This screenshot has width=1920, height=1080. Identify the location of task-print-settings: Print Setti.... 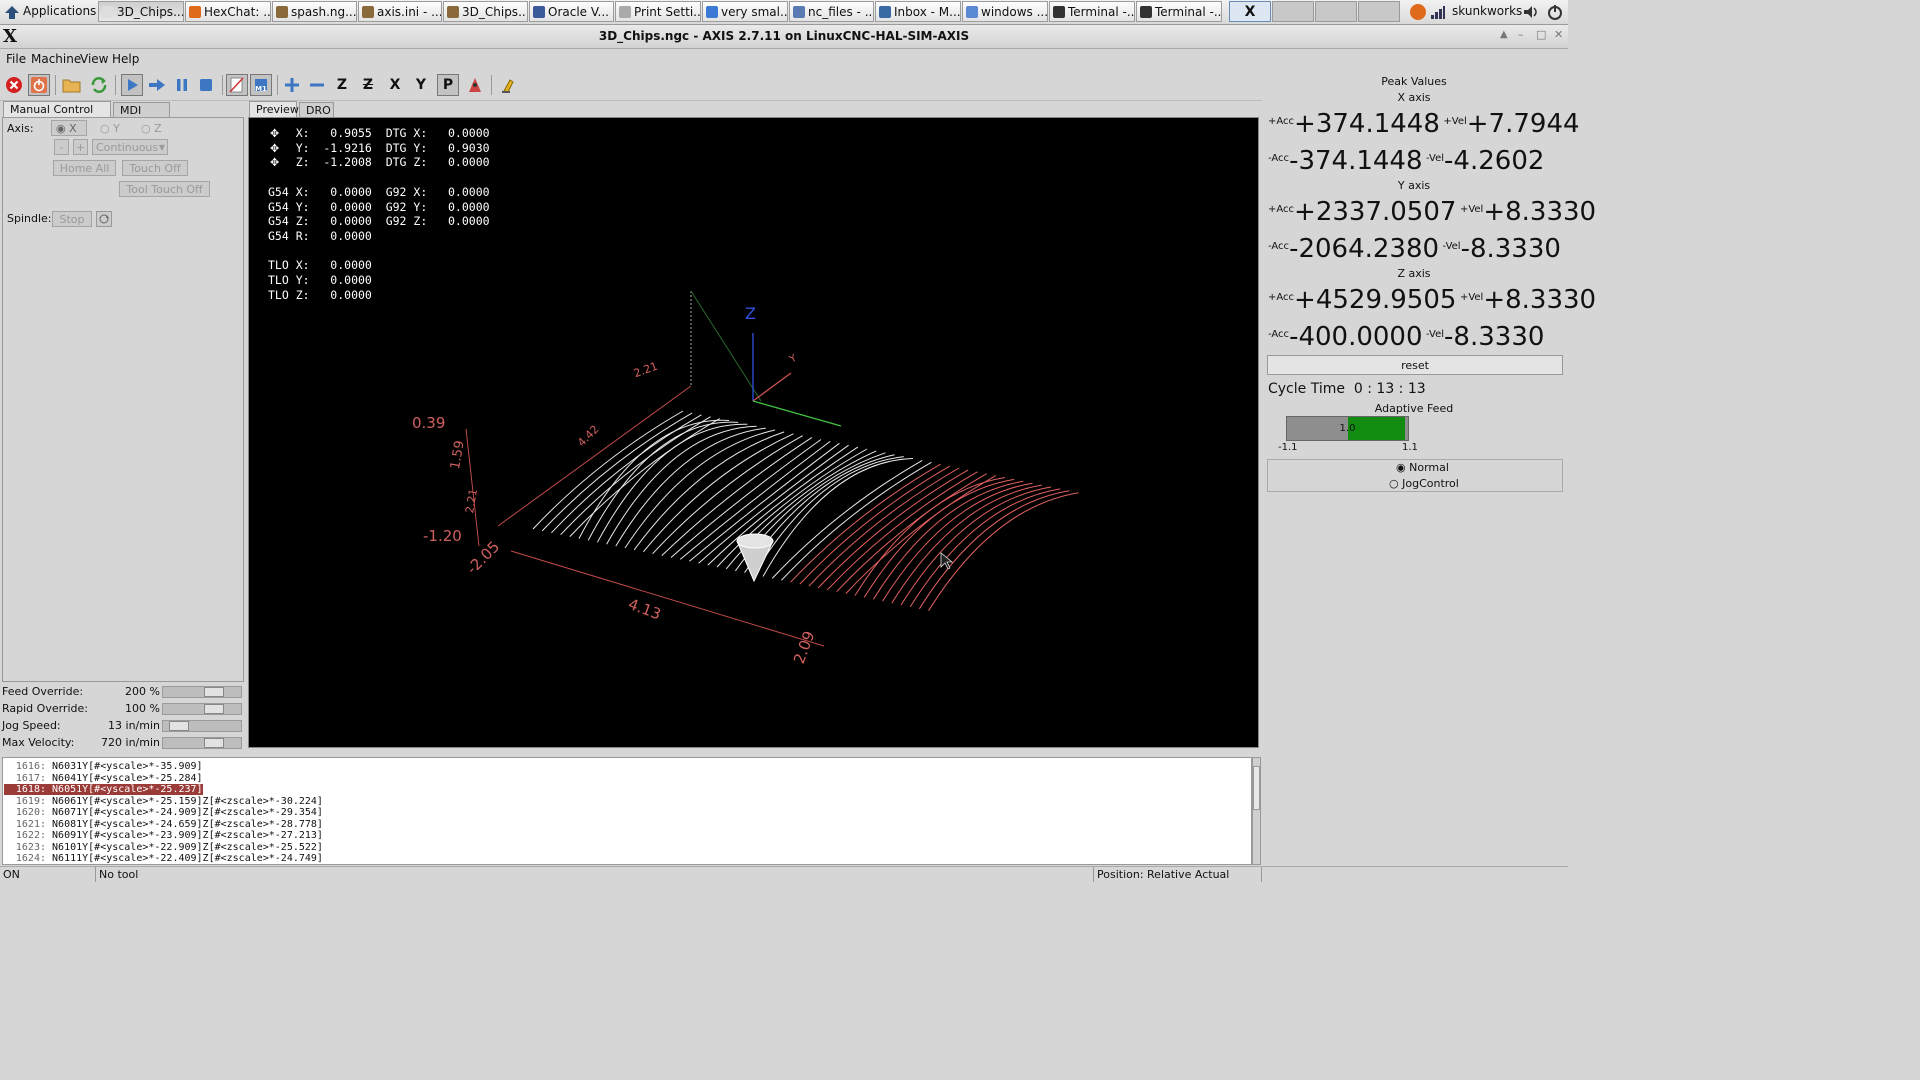
(658, 11).